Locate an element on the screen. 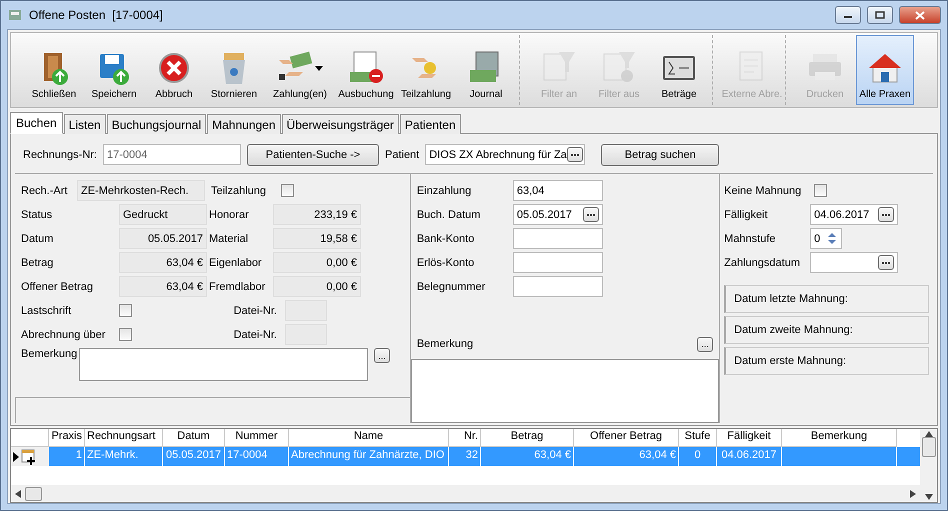 The width and height of the screenshot is (948, 511). spin-arrows-icon is located at coordinates (832, 238).